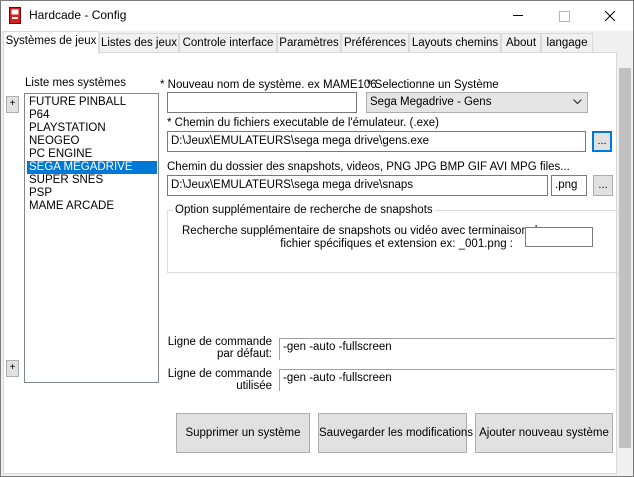  What do you see at coordinates (228, 43) in the screenshot?
I see `tab-controle-interface: Controle interface` at bounding box center [228, 43].